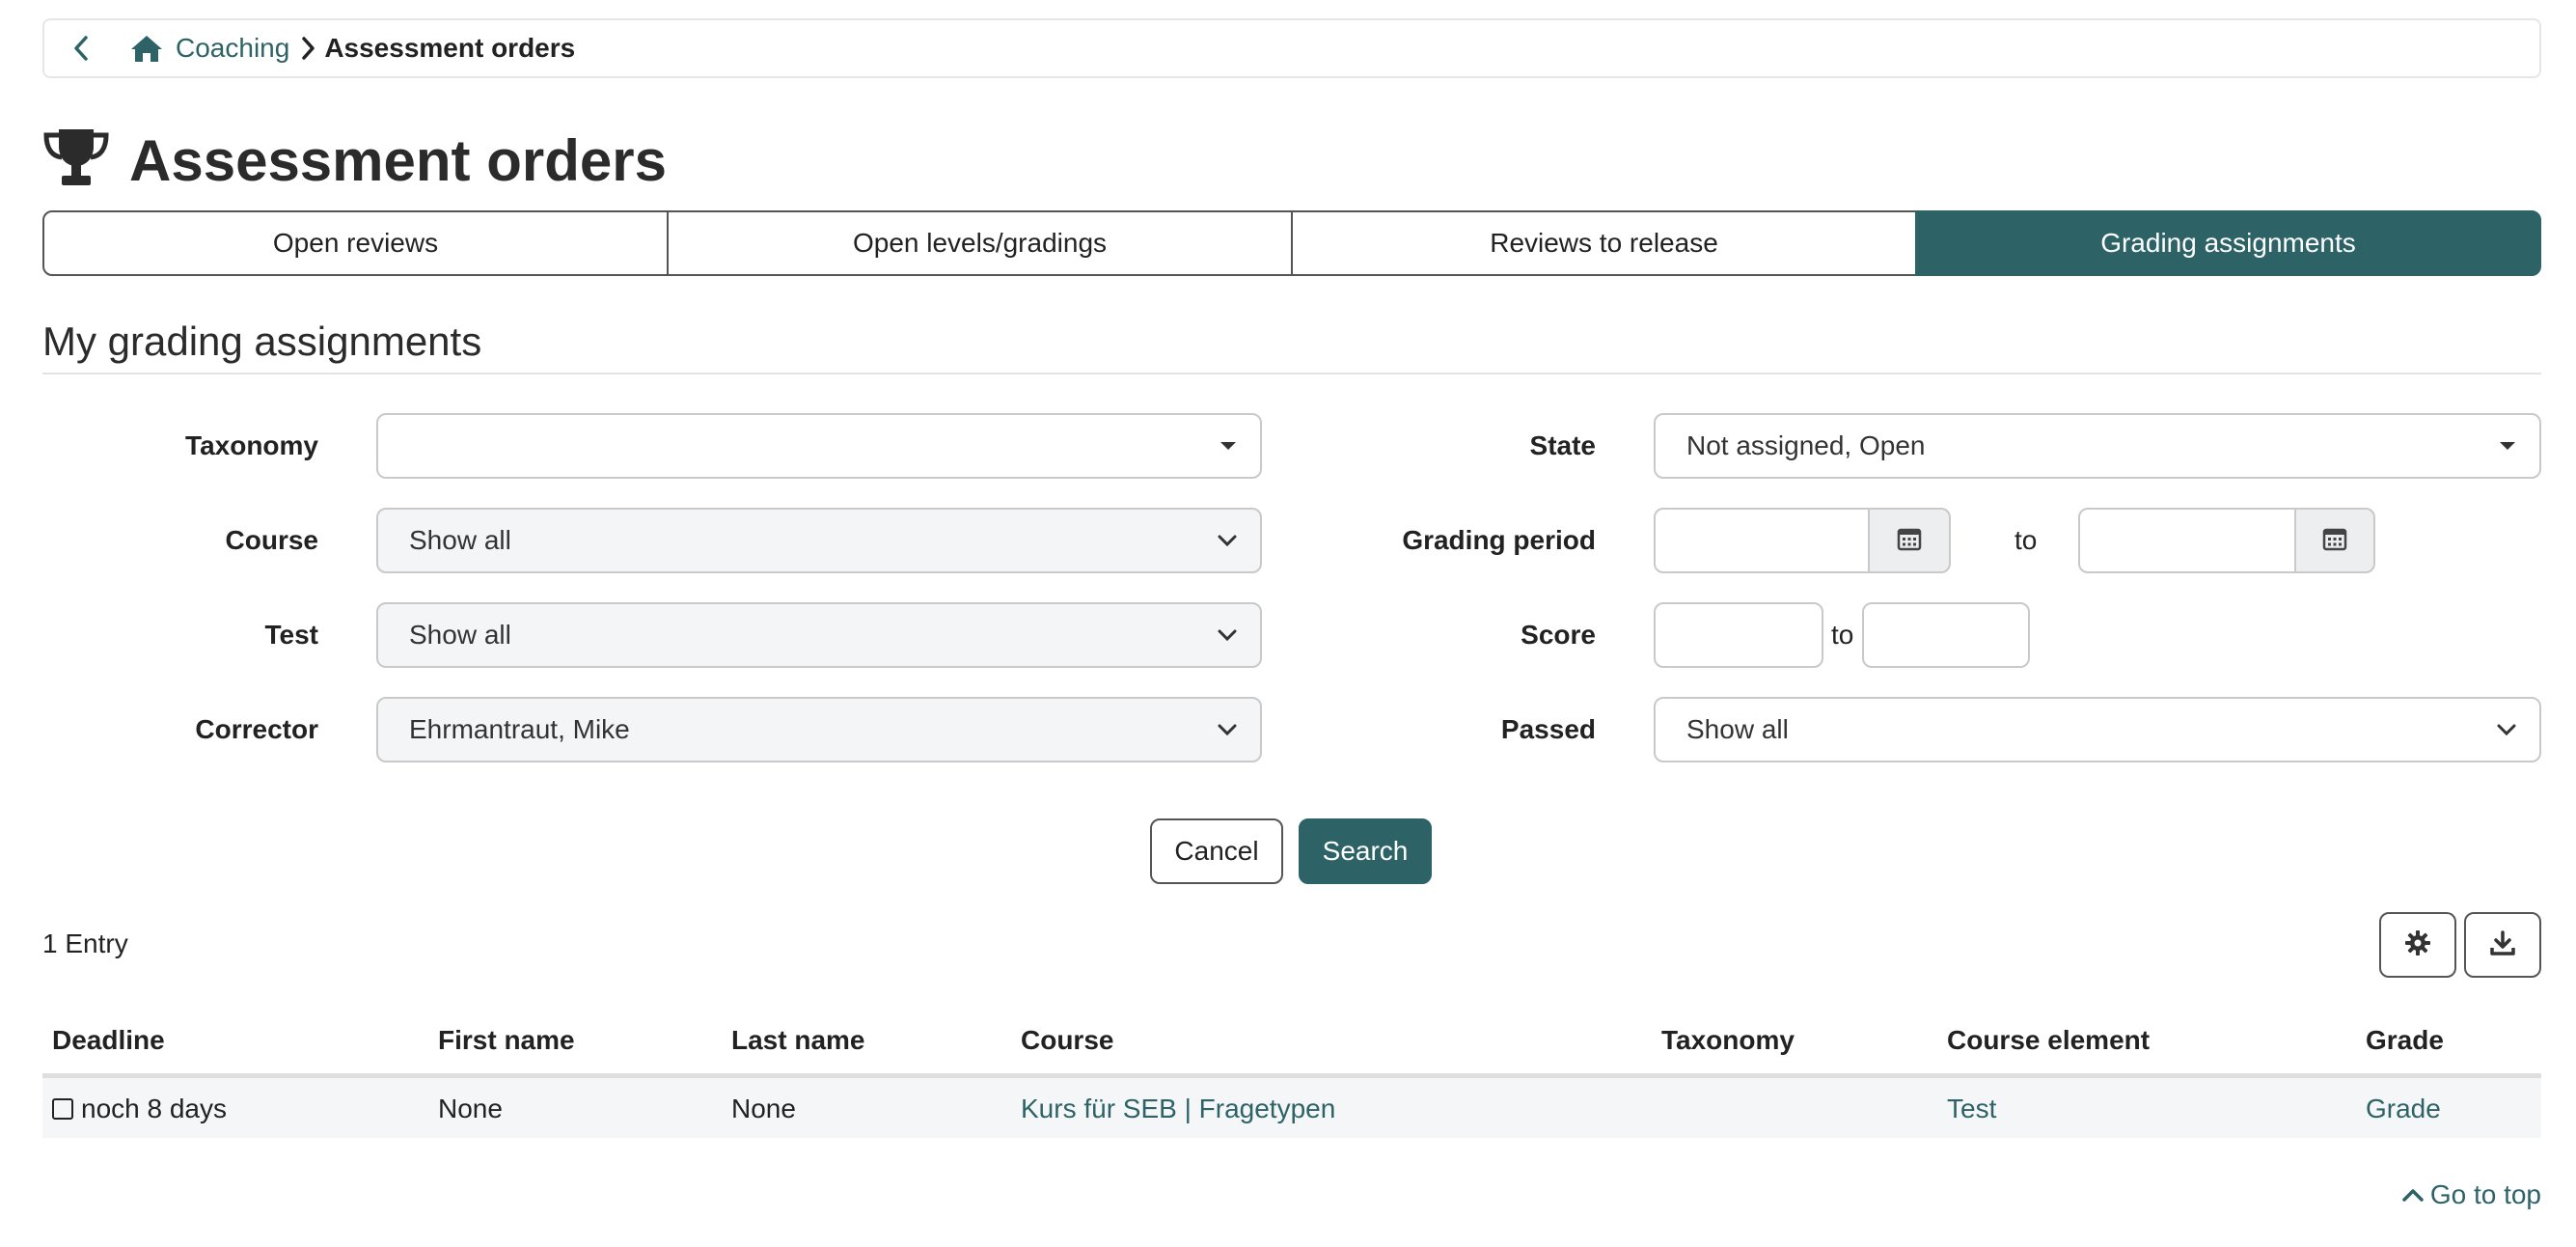  What do you see at coordinates (76, 160) in the screenshot?
I see `trophy-icon` at bounding box center [76, 160].